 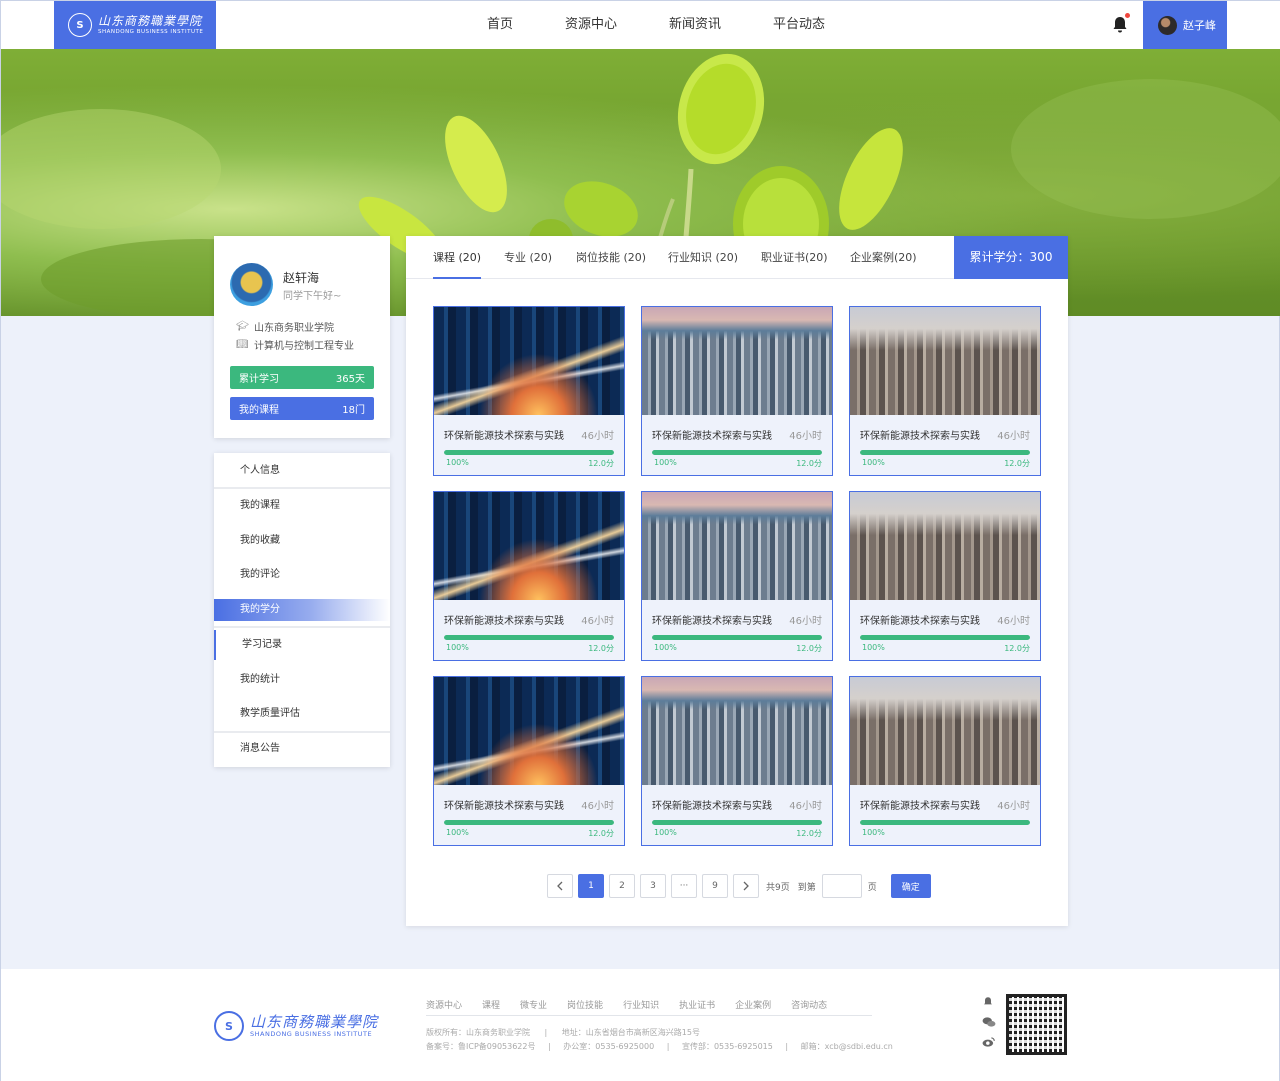 What do you see at coordinates (302, 506) in the screenshot?
I see `sidebar-item-my-courses: 我的课程` at bounding box center [302, 506].